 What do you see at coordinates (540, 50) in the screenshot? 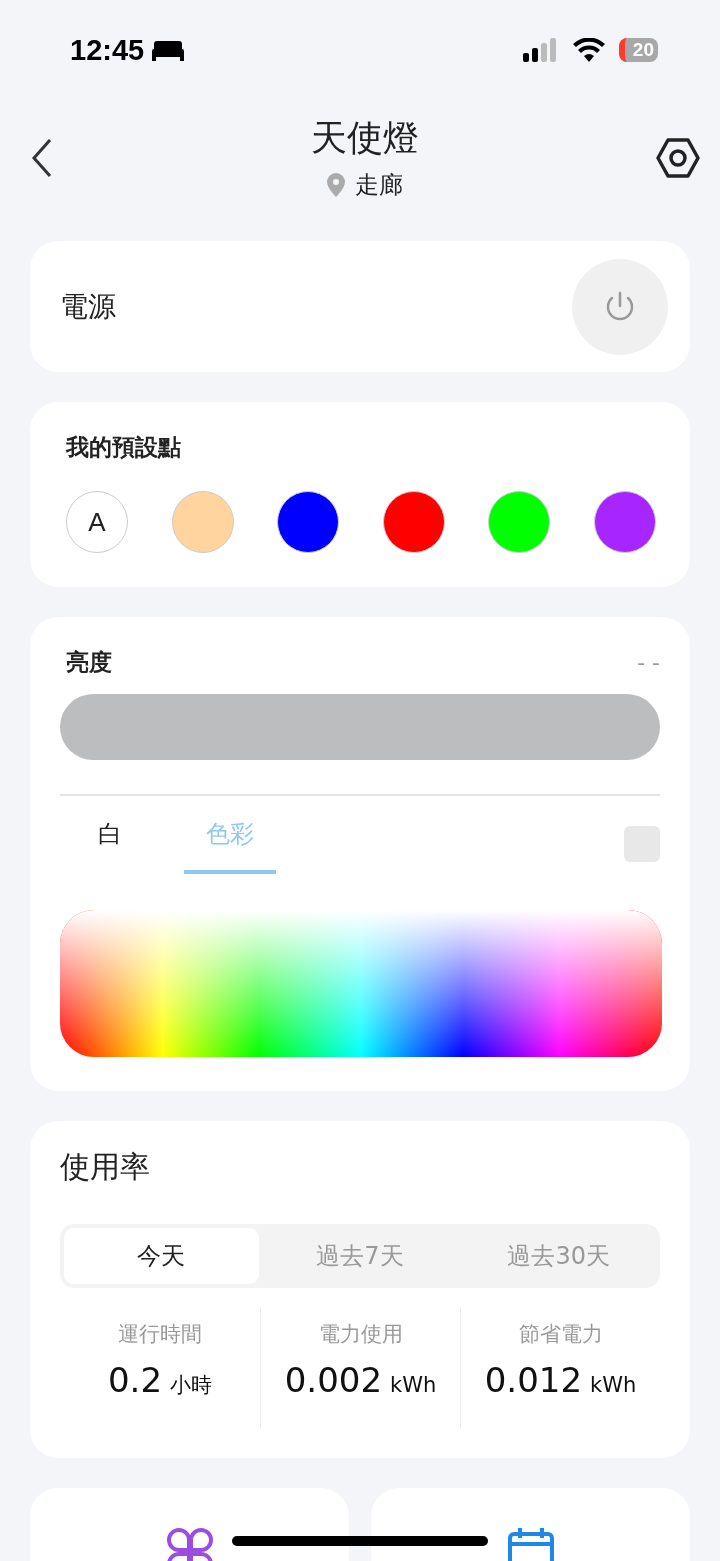
I see `signal-icon` at bounding box center [540, 50].